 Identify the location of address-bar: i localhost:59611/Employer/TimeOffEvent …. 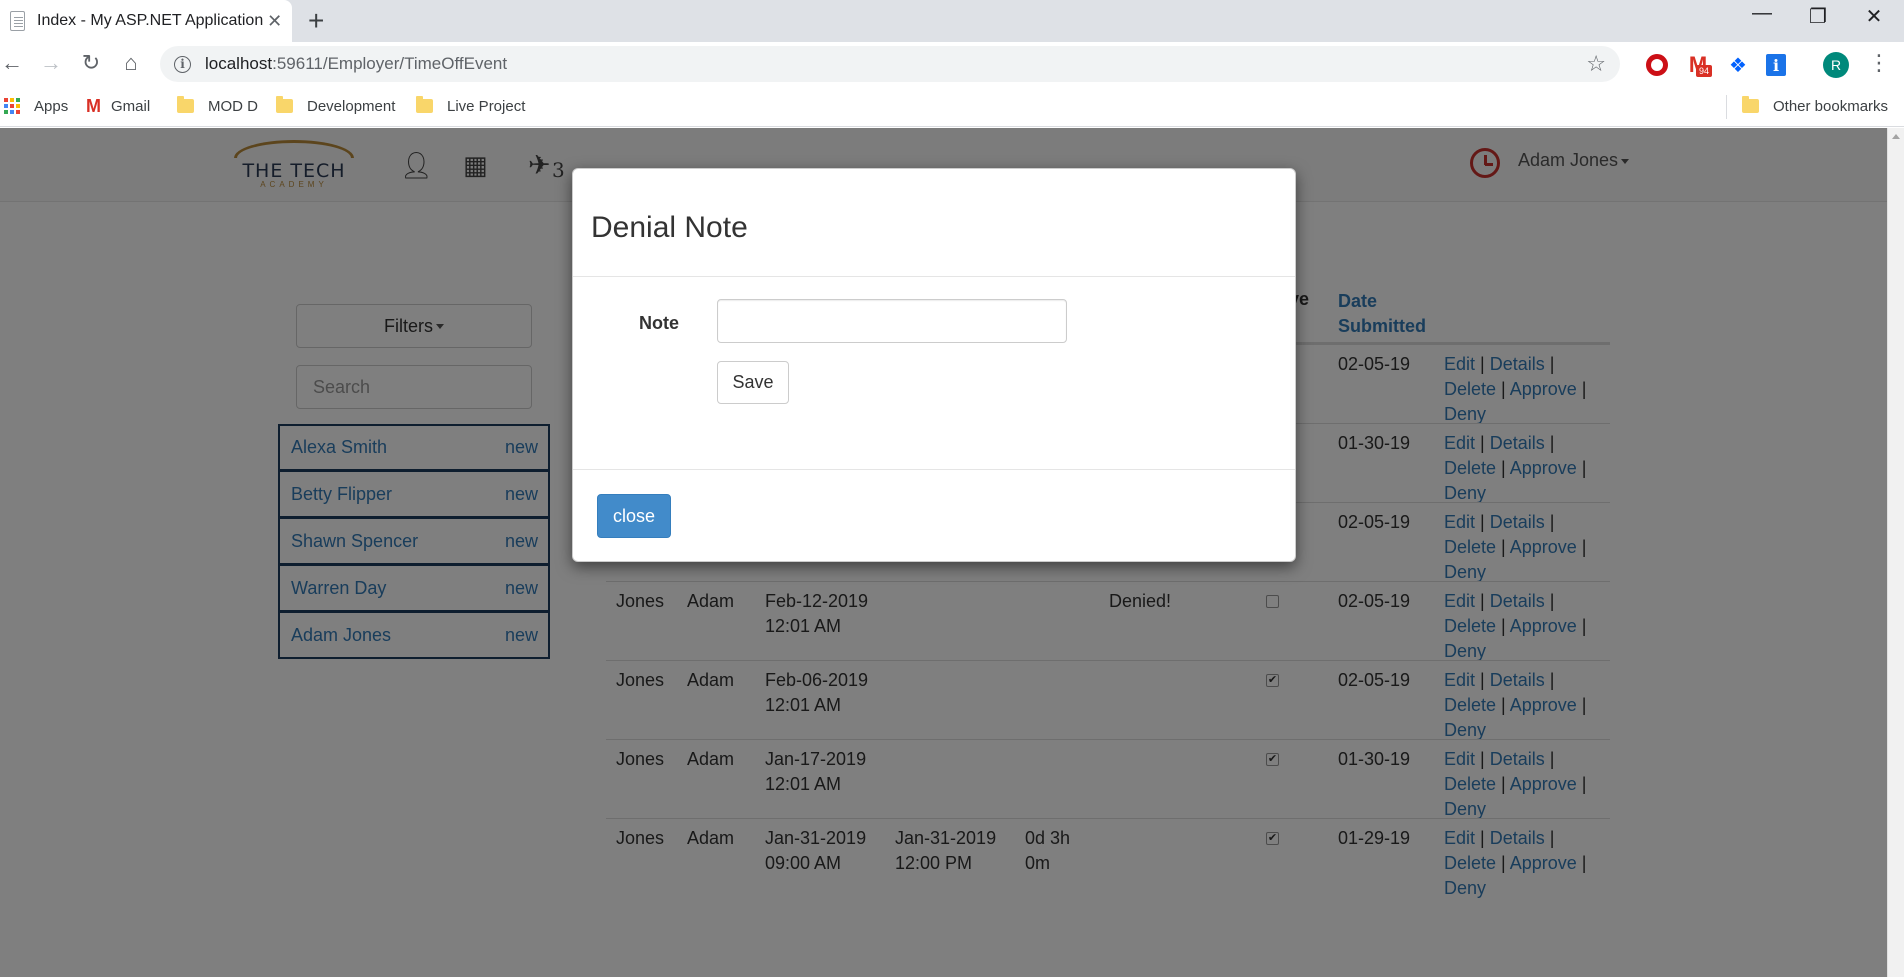
(890, 64).